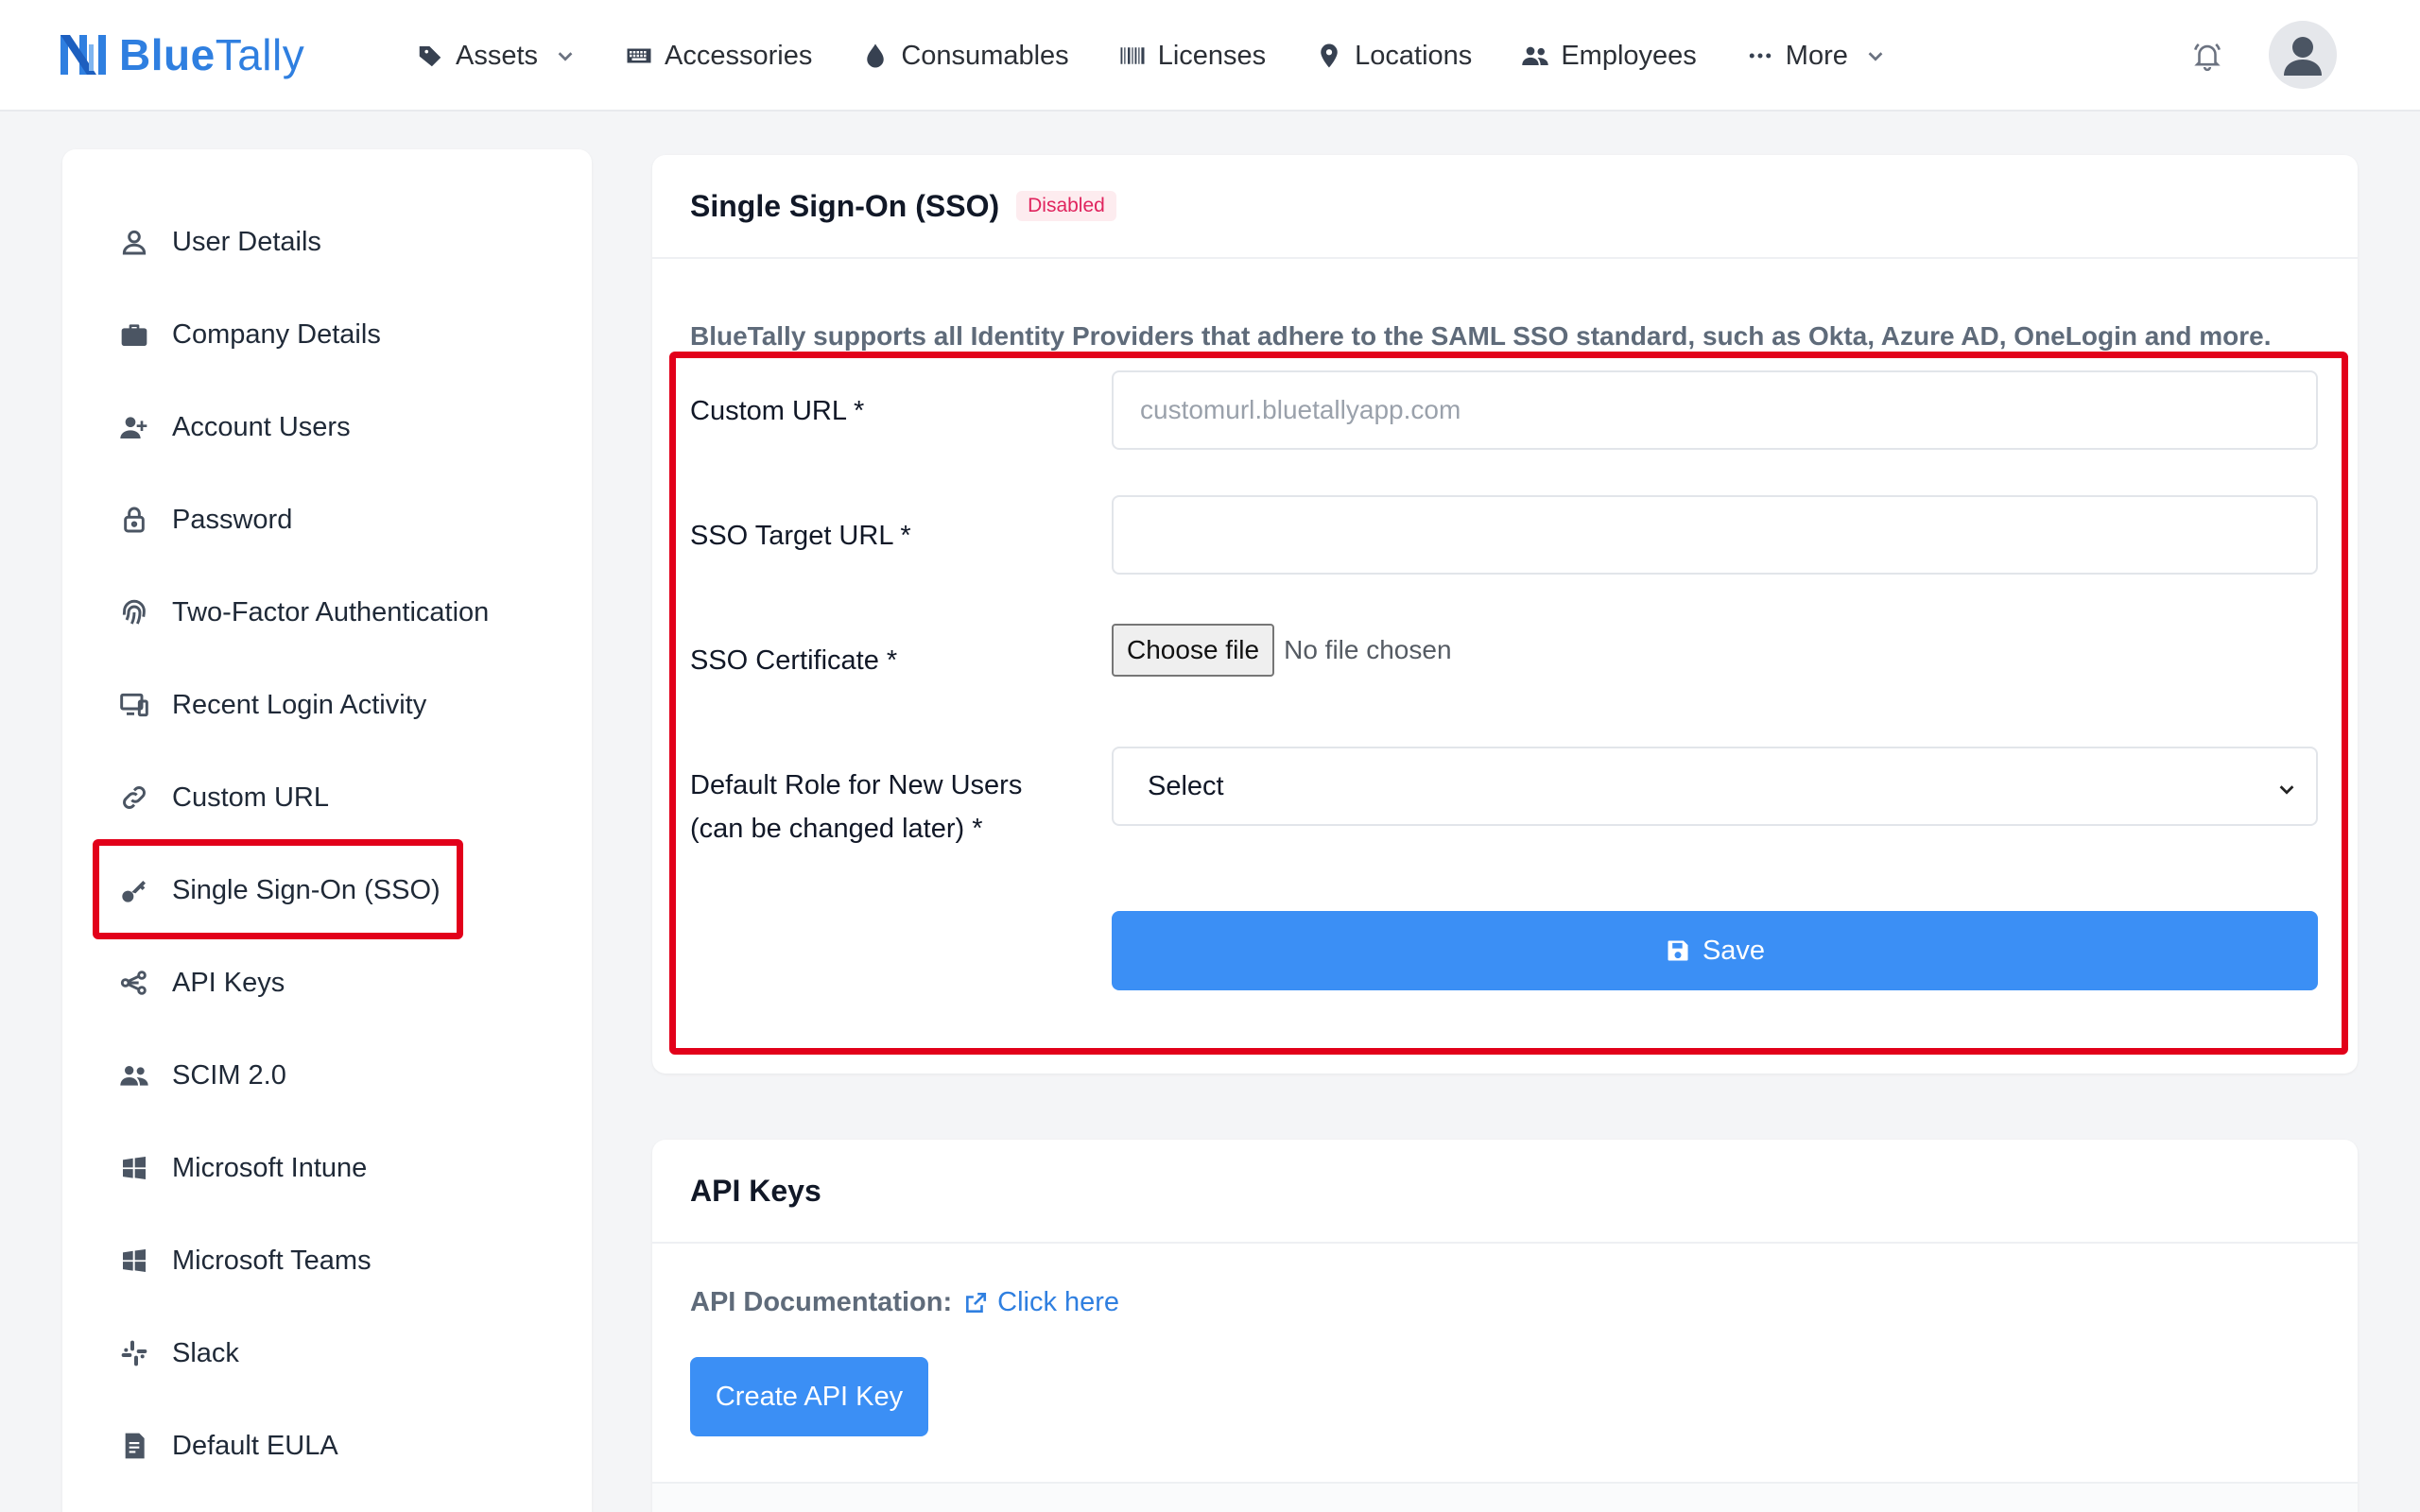 This screenshot has width=2420, height=1512. I want to click on sidebar-item-two-factor: Two-Factor Authentication, so click(304, 612).